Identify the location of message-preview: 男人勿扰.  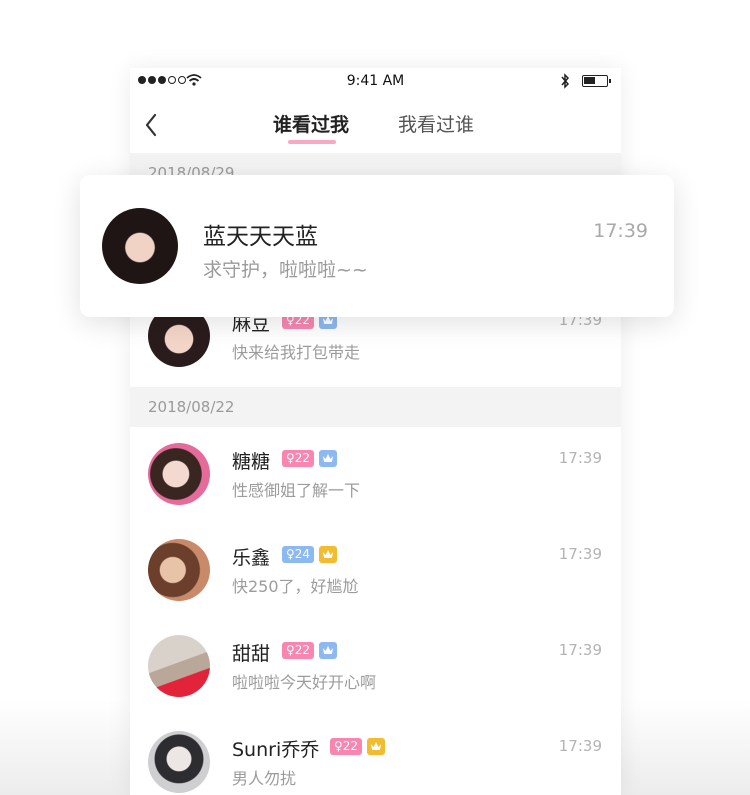
(264, 778).